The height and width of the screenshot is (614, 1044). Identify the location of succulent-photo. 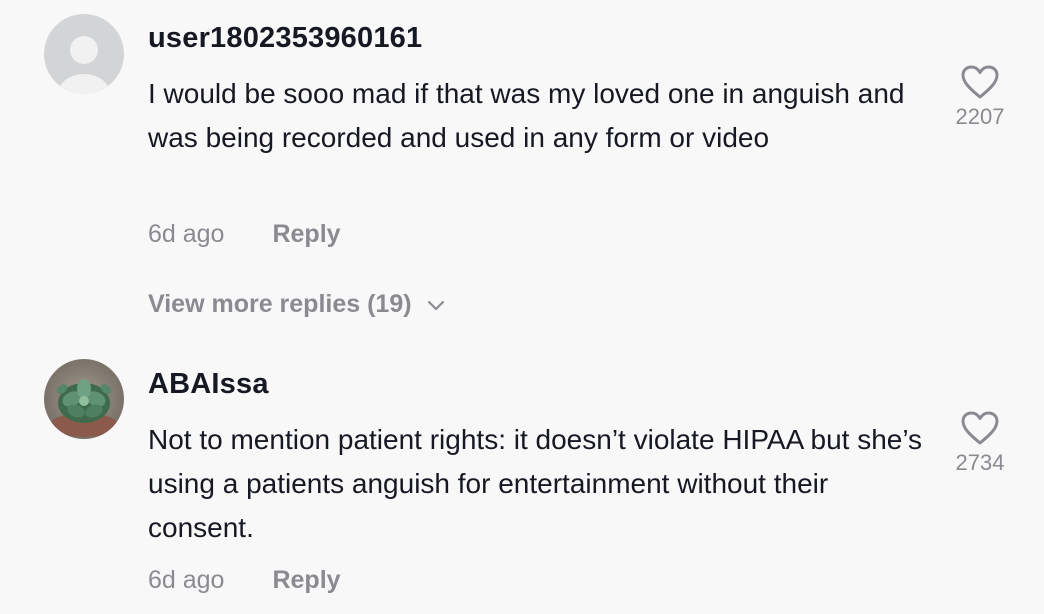
(84, 399).